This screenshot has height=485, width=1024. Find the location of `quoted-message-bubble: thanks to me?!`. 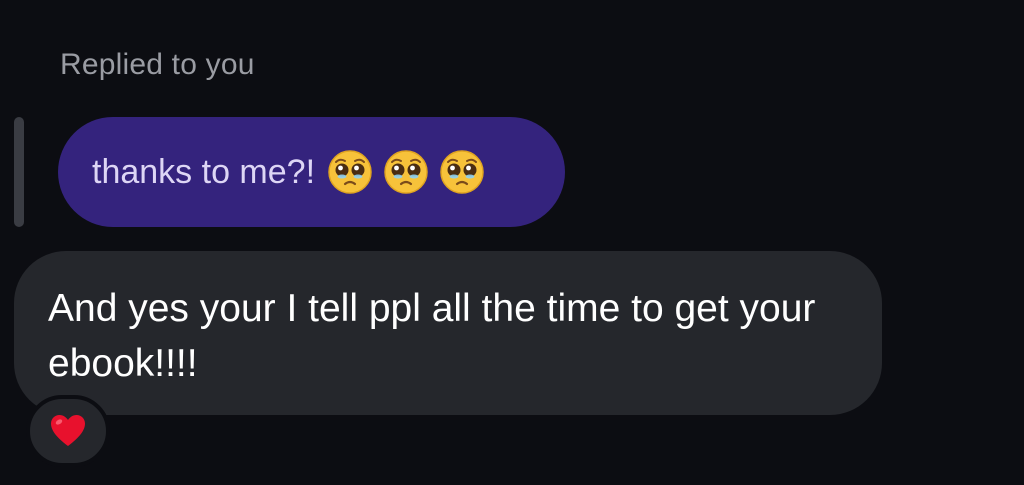

quoted-message-bubble: thanks to me?! is located at coordinates (311, 172).